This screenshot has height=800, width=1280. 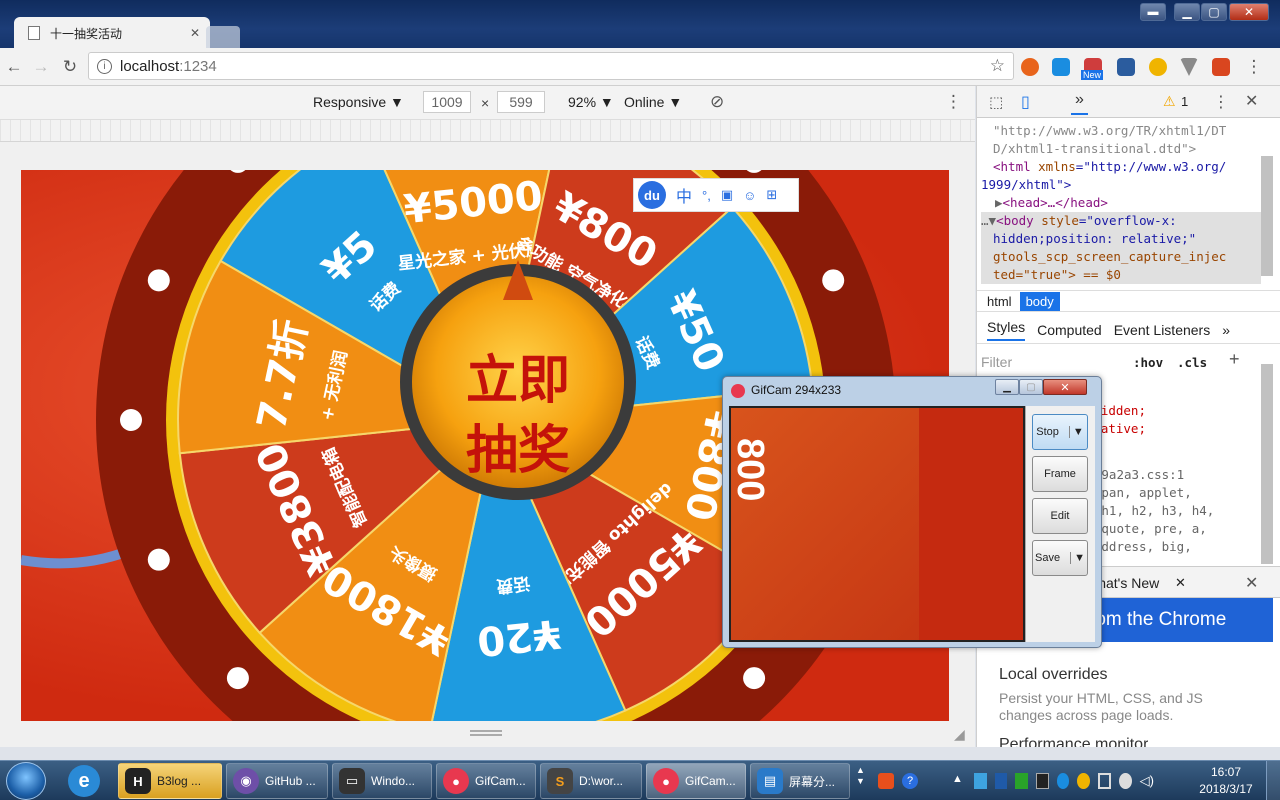 What do you see at coordinates (1006, 330) in the screenshot?
I see `tab-styles: Styles` at bounding box center [1006, 330].